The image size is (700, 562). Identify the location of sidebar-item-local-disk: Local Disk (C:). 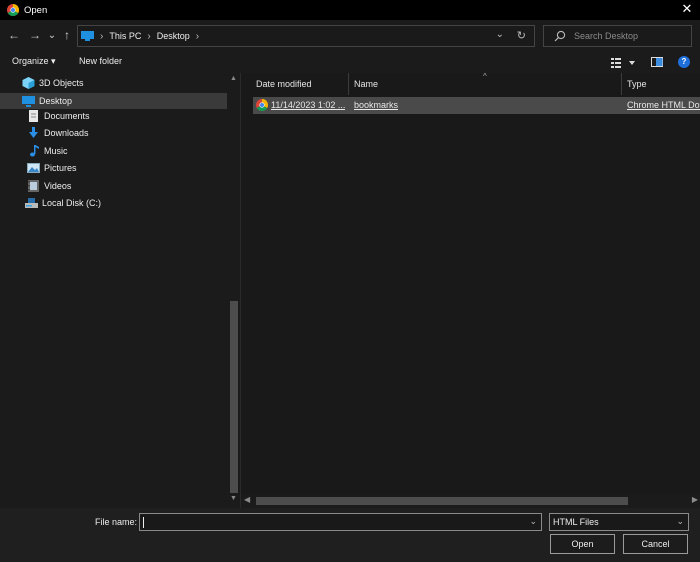
(63, 203).